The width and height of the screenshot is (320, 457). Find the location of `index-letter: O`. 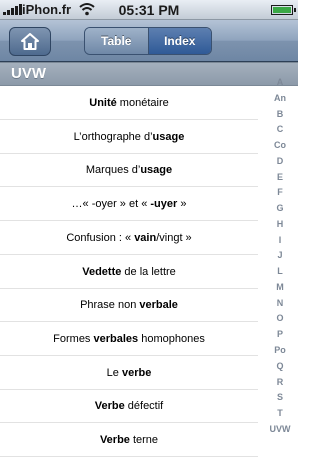

index-letter: O is located at coordinates (279, 318).